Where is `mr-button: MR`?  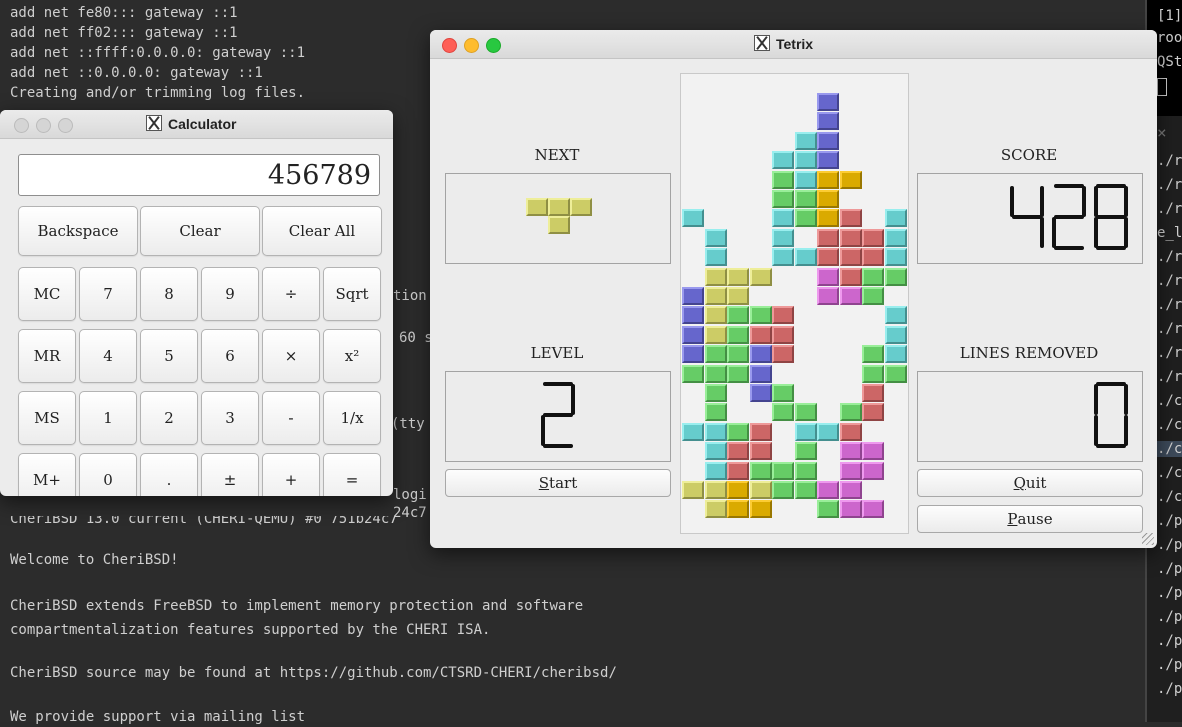 mr-button: MR is located at coordinates (47, 356).